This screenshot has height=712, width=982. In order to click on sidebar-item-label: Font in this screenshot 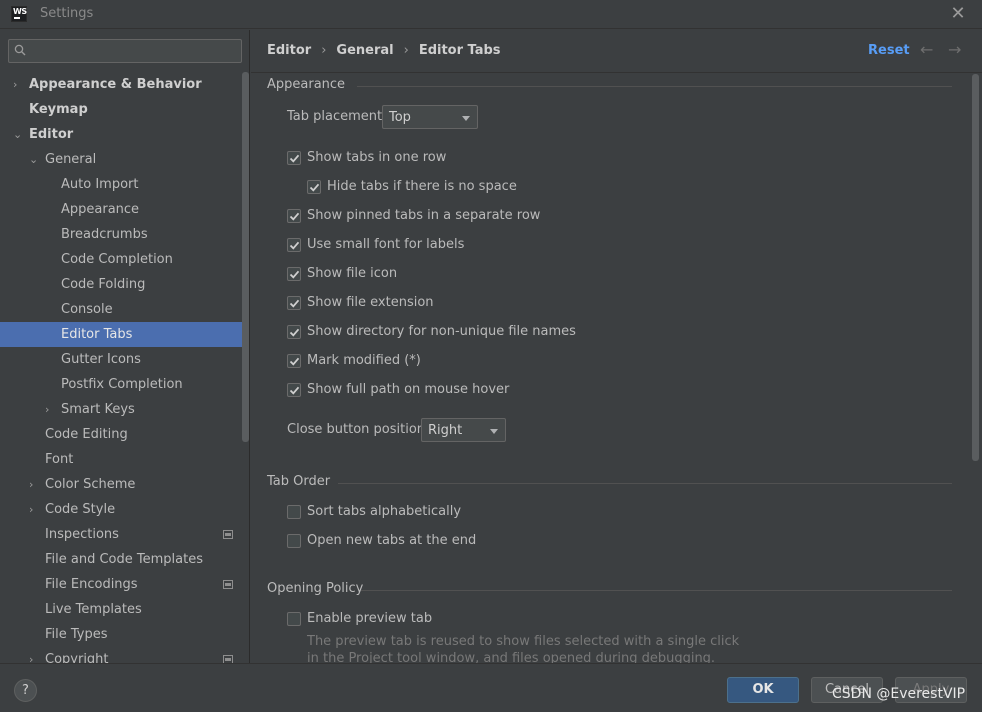, I will do `click(59, 459)`.